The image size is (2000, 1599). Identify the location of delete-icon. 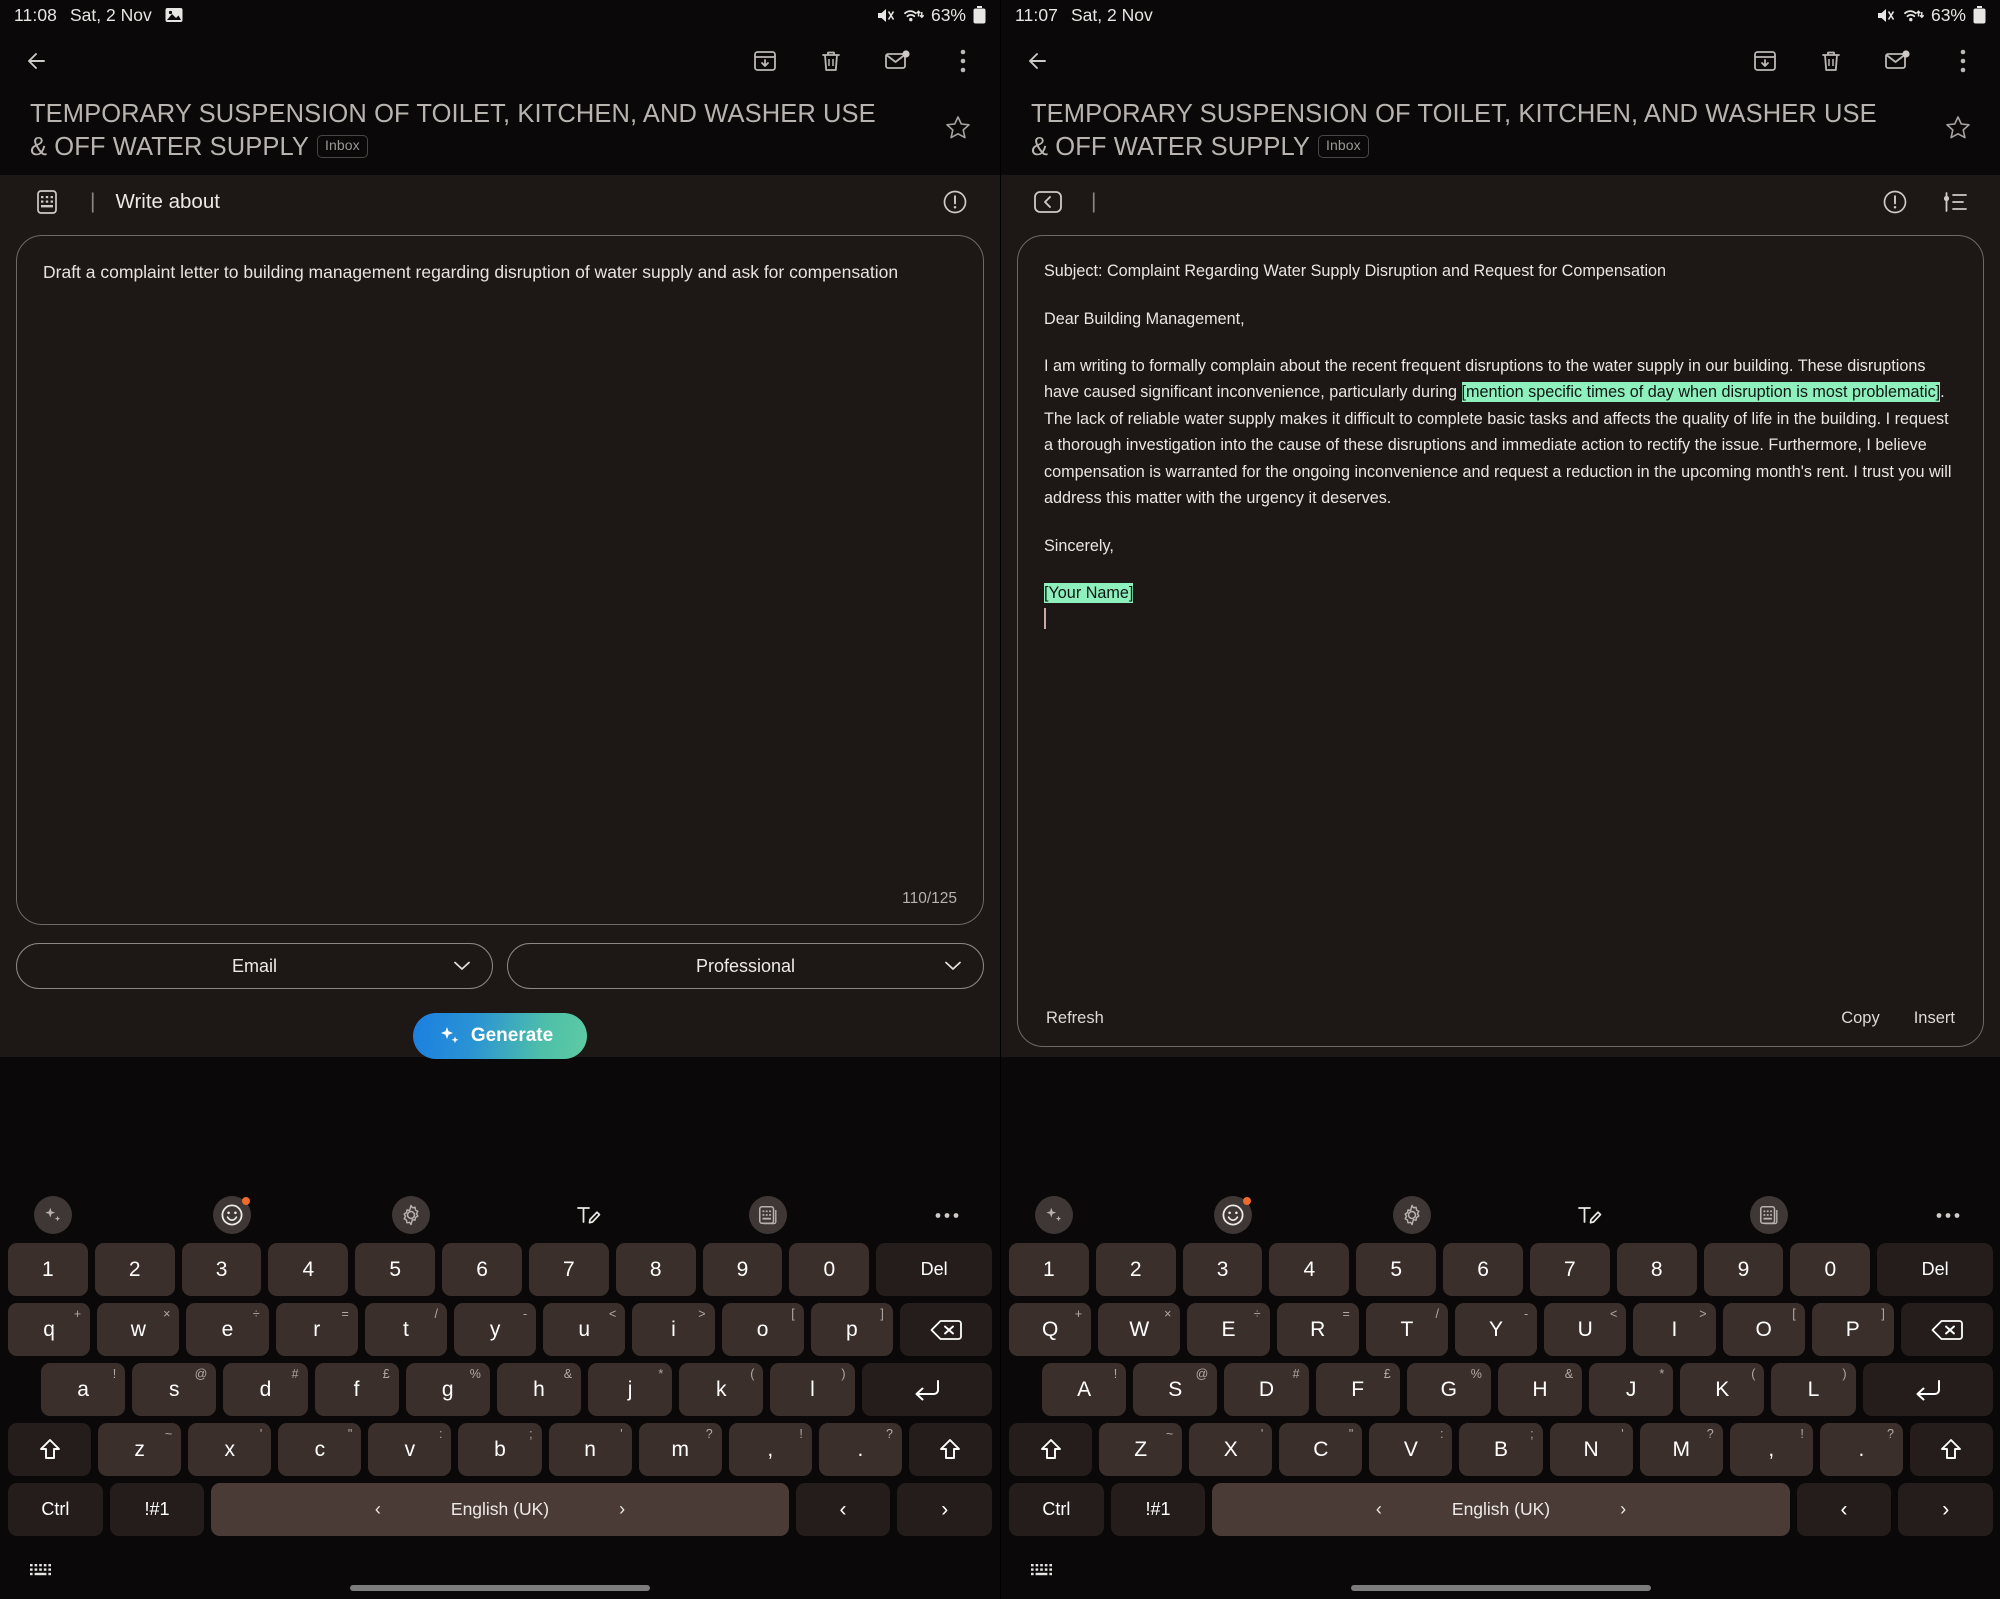
(831, 61).